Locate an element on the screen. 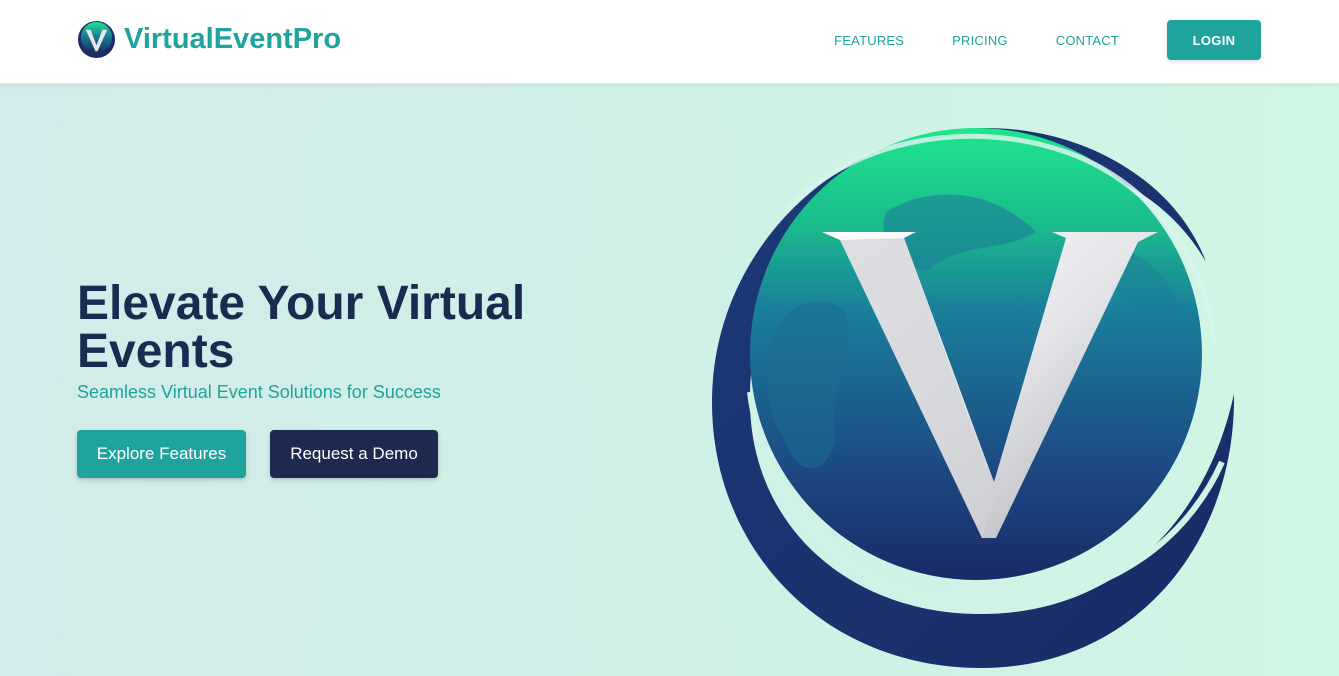  request-demo-button: Request a Demo is located at coordinates (354, 454).